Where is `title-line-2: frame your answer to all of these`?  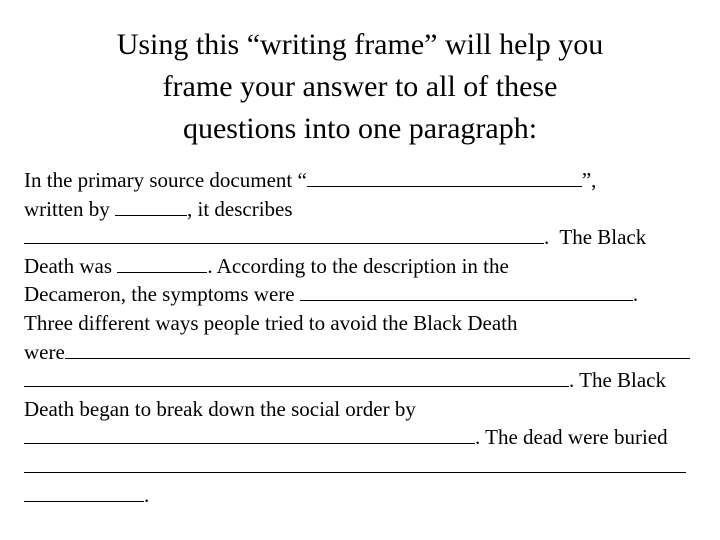 title-line-2: frame your answer to all of these is located at coordinates (360, 86).